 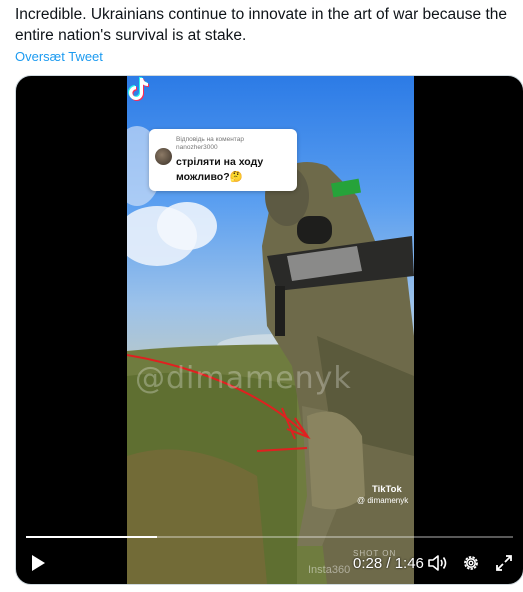 What do you see at coordinates (471, 563) in the screenshot?
I see `settings-icon` at bounding box center [471, 563].